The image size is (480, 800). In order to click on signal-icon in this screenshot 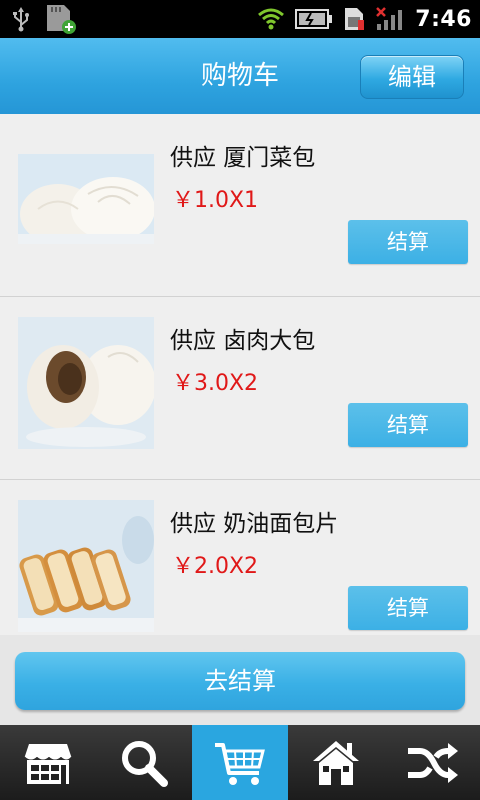, I will do `click(389, 18)`.